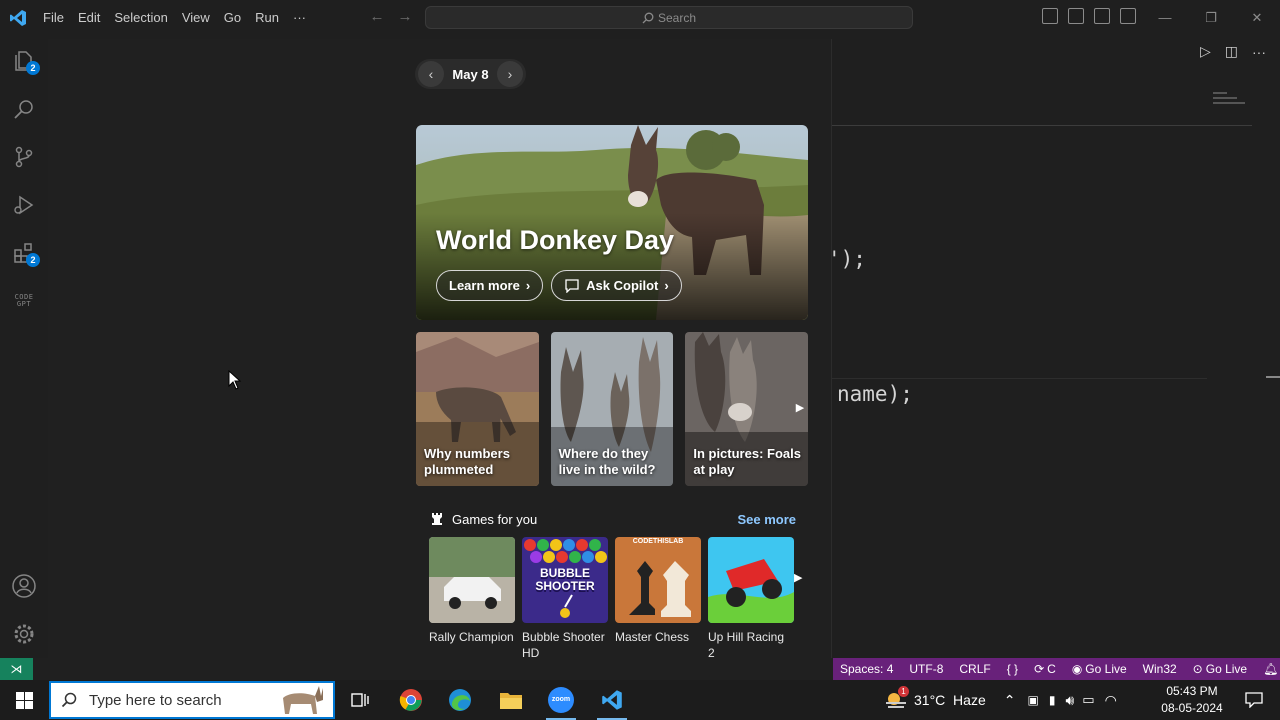 The height and width of the screenshot is (720, 1280). Describe the element at coordinates (1045, 669) in the screenshot. I see `language-mode-status: ⟳ C` at that location.